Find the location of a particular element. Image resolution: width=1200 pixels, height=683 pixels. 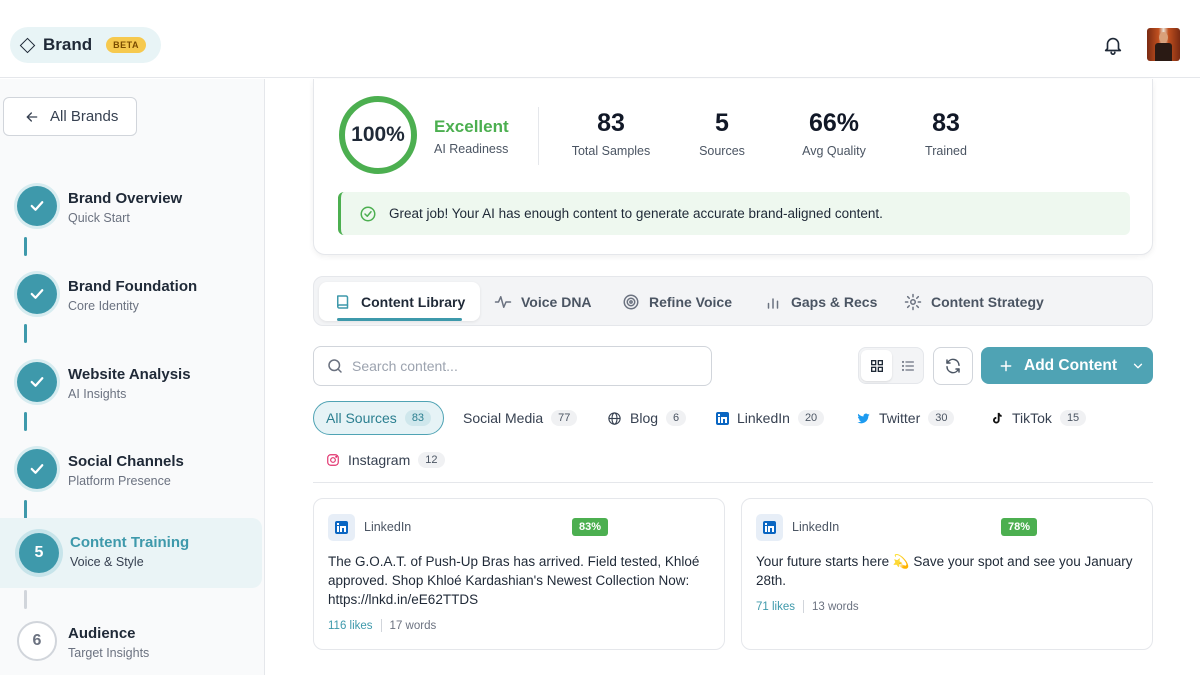

stat-value: 66% is located at coordinates (834, 123).